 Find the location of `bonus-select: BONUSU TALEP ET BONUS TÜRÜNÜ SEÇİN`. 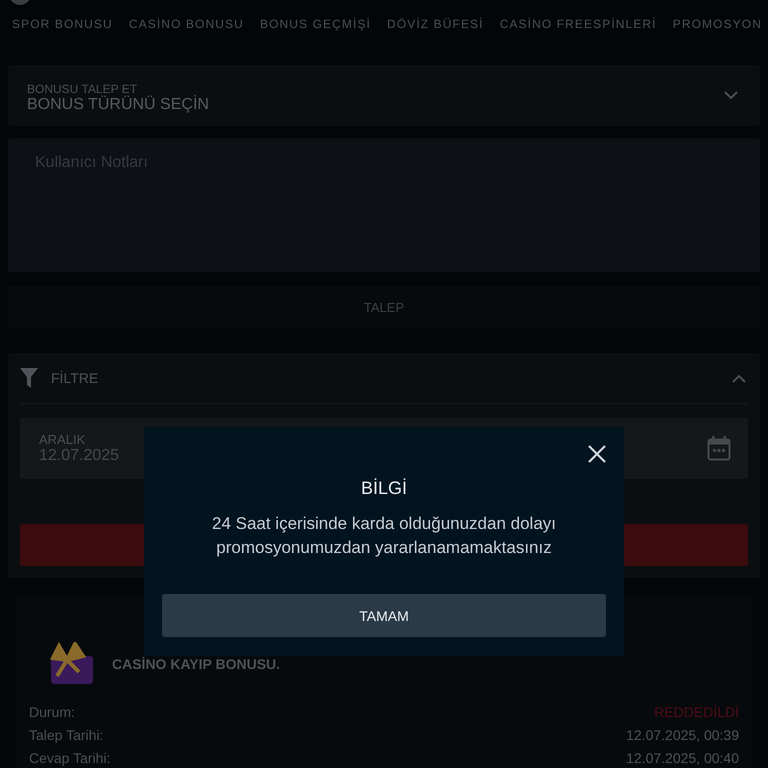

bonus-select: BONUSU TALEP ET BONUS TÜRÜNÜ SEÇİN is located at coordinates (384, 95).